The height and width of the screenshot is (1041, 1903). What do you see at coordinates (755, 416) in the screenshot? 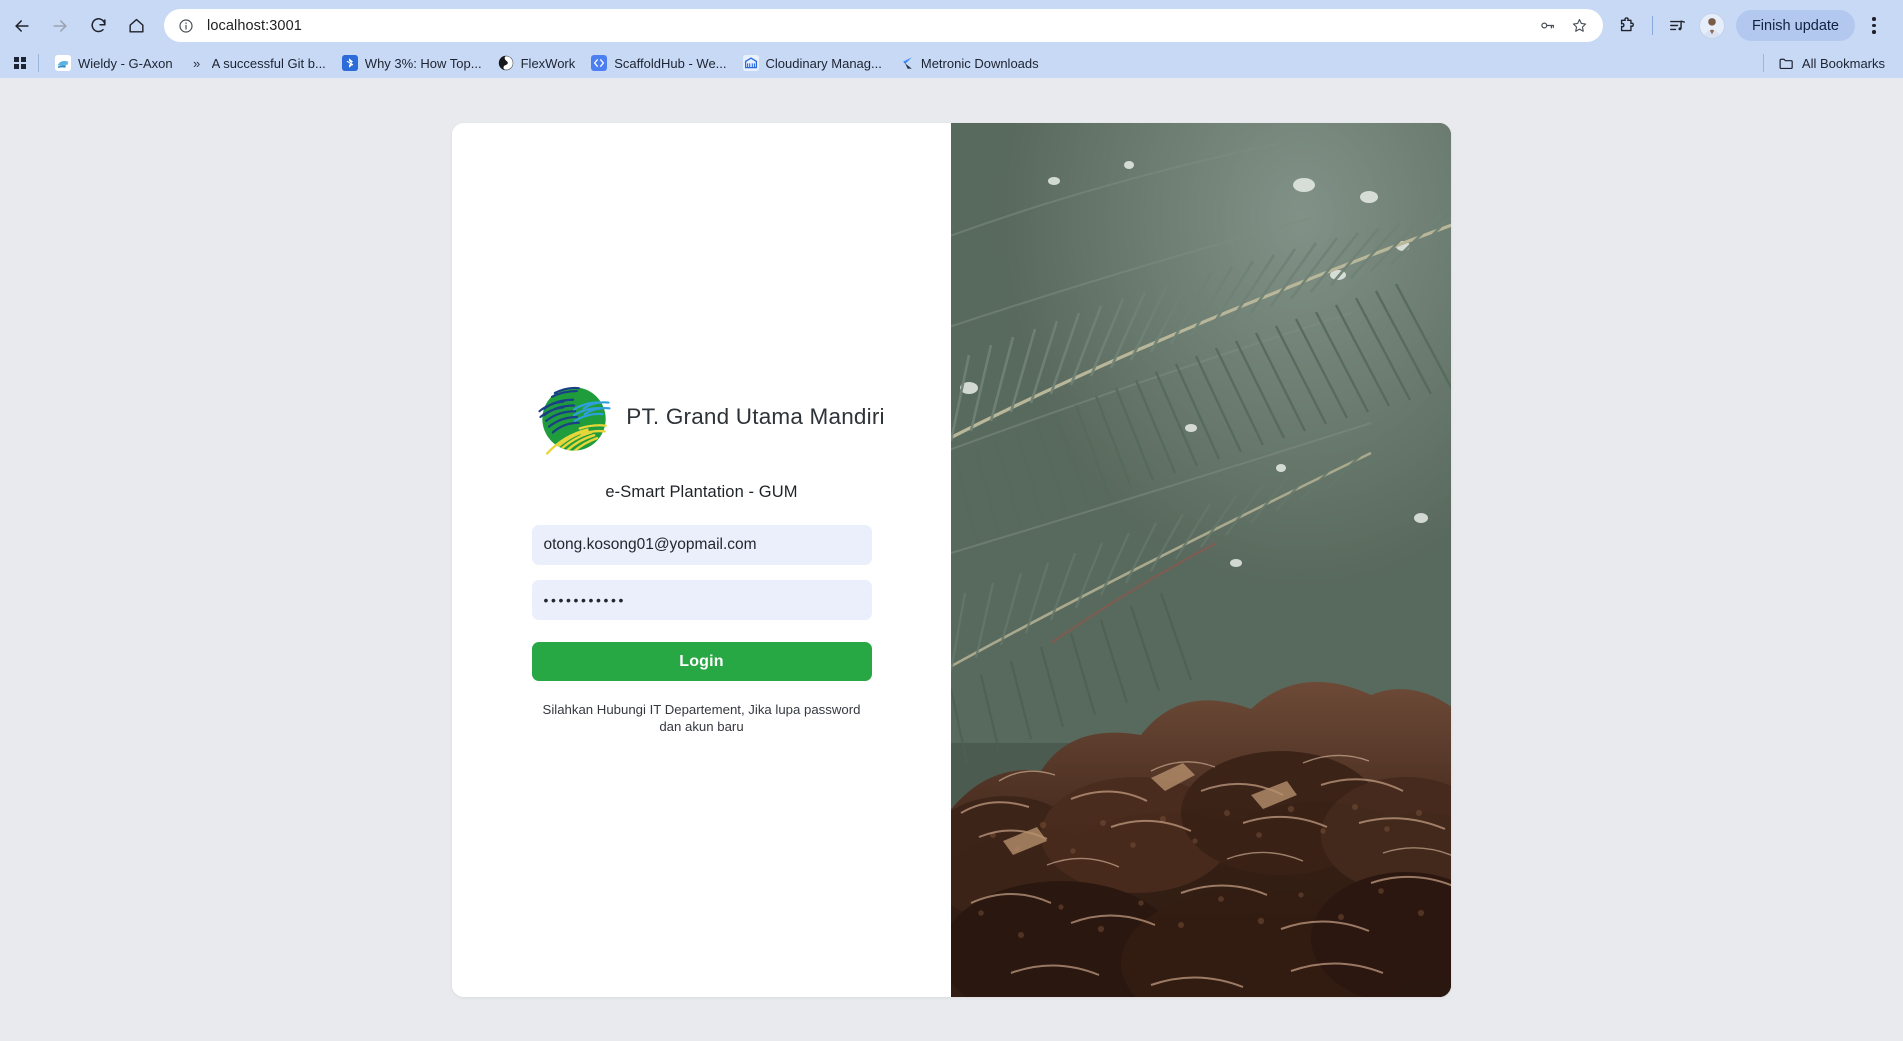
I see `company-name: PT. Grand Utama Mandiri` at bounding box center [755, 416].